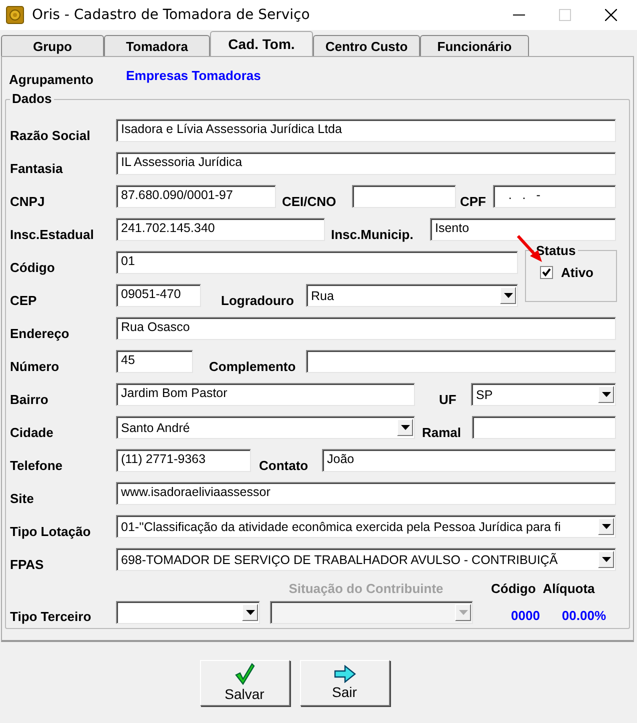  What do you see at coordinates (36, 464) in the screenshot?
I see `field-label: Telefone` at bounding box center [36, 464].